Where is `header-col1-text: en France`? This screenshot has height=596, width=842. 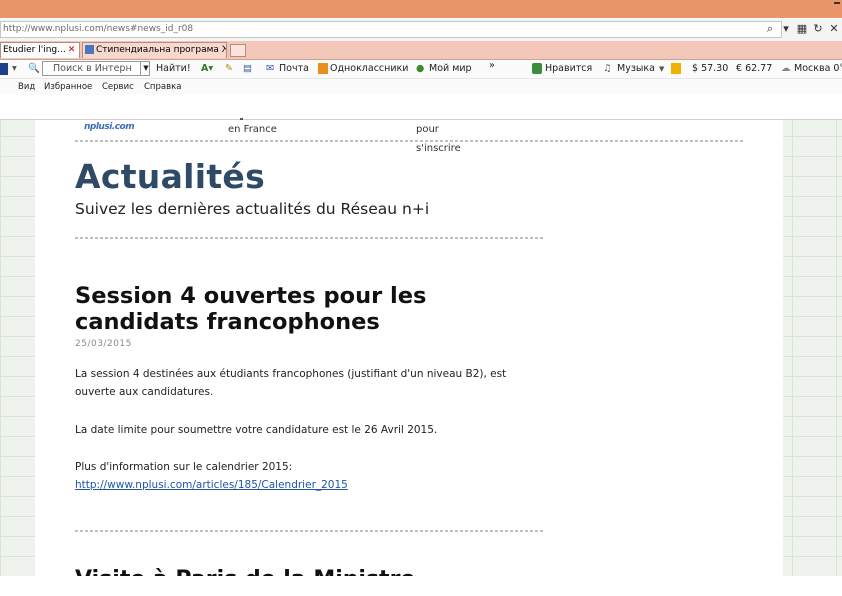
header-col1-text: en France is located at coordinates (252, 130).